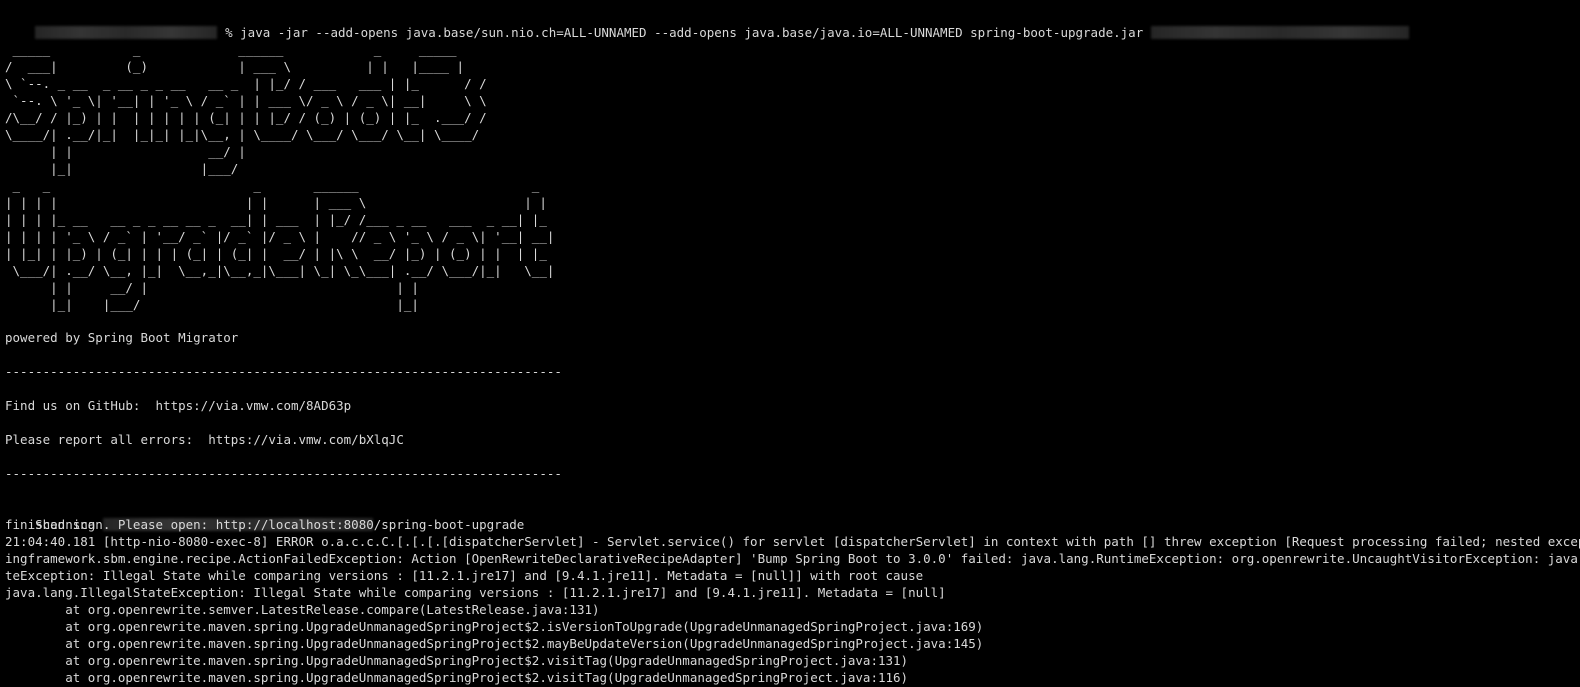 The width and height of the screenshot is (1580, 687). What do you see at coordinates (126, 32) in the screenshot?
I see `redacted-user-host` at bounding box center [126, 32].